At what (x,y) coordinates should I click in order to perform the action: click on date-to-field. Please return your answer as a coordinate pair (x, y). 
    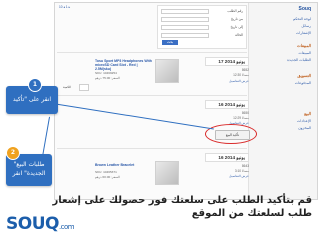
    Looking at the image, I should click on (185, 27).